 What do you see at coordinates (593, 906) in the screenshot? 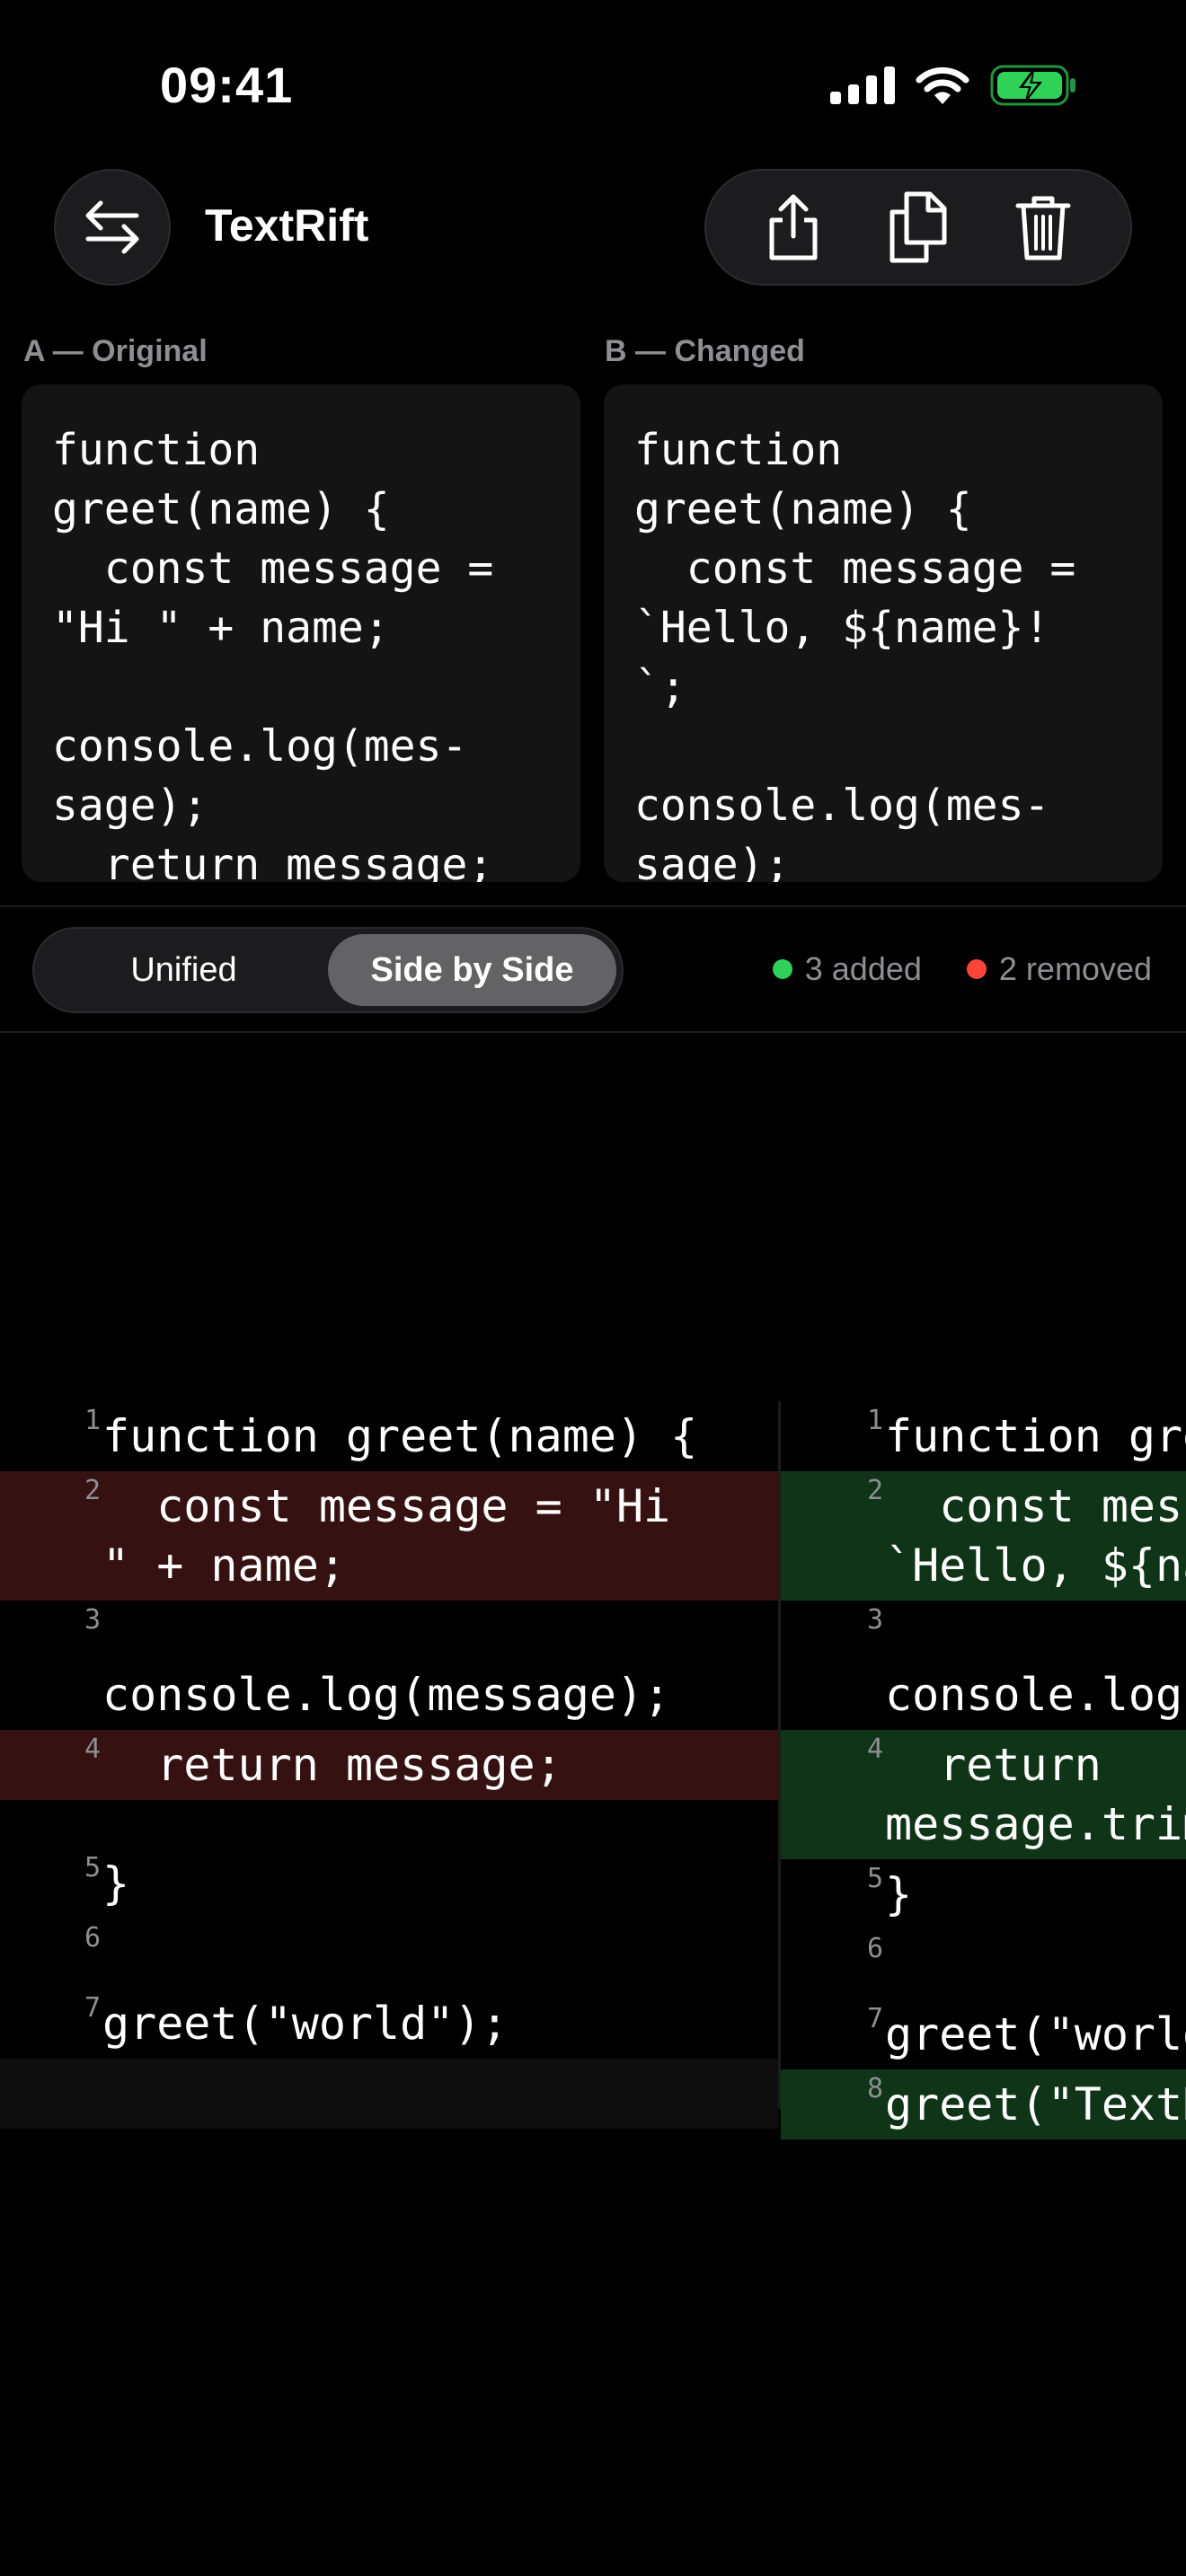
I see `divider-top` at bounding box center [593, 906].